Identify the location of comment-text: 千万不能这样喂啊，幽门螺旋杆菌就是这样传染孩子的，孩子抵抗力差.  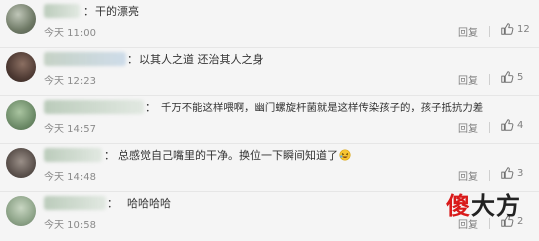
(322, 108).